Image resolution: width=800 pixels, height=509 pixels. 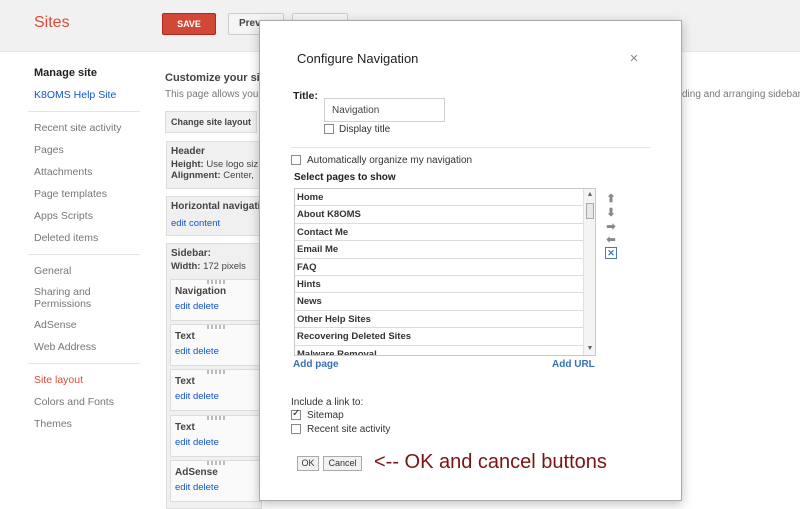 I want to click on list-item: Home, so click(x=440, y=198).